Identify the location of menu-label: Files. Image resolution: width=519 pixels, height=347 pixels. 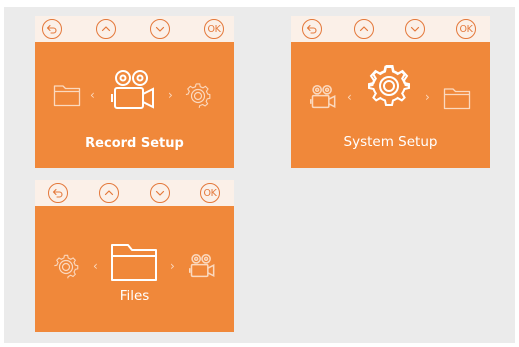
(134, 296).